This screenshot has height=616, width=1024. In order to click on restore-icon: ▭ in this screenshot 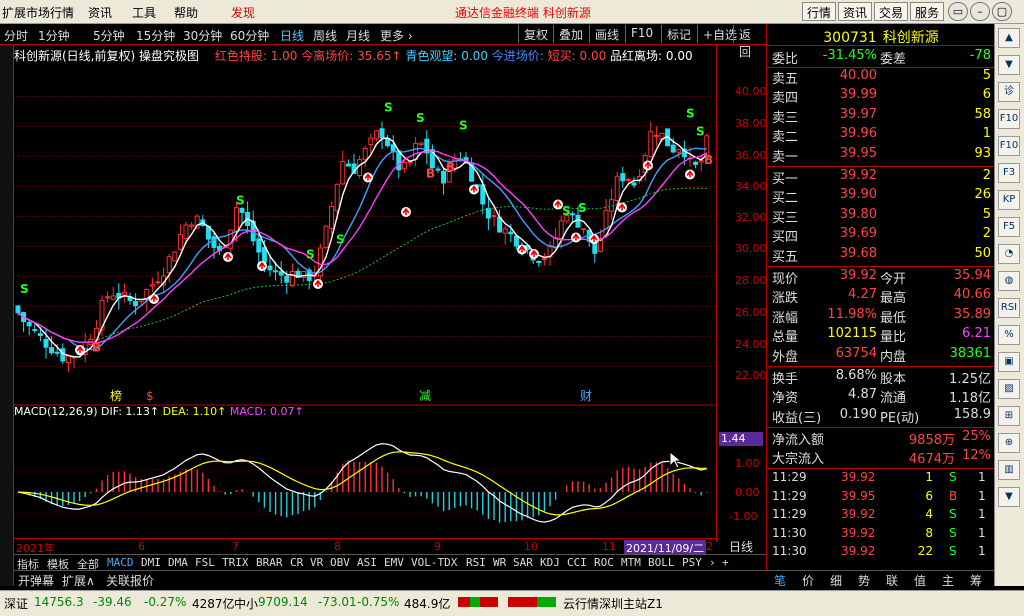, I will do `click(958, 11)`.